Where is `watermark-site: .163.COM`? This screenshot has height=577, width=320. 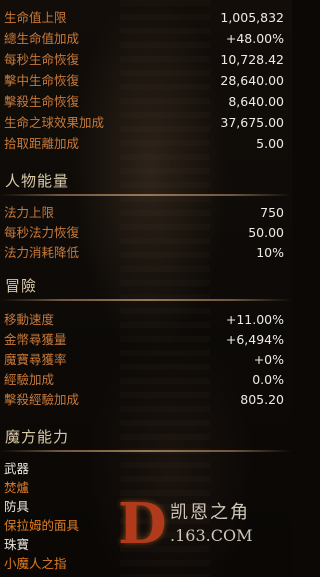 watermark-site: .163.COM is located at coordinates (211, 535).